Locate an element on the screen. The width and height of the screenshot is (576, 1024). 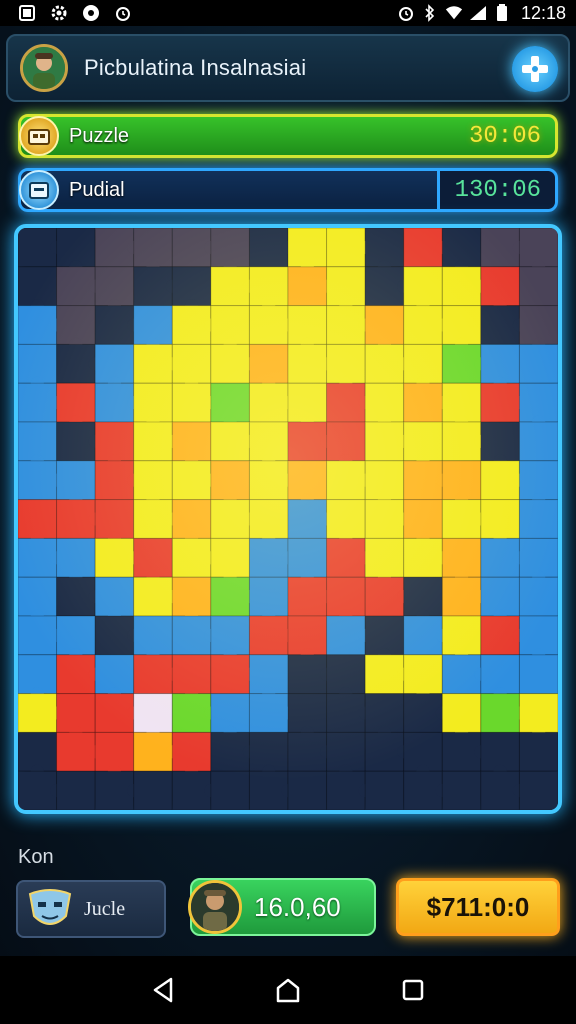
mask-icon is located at coordinates (50, 907).